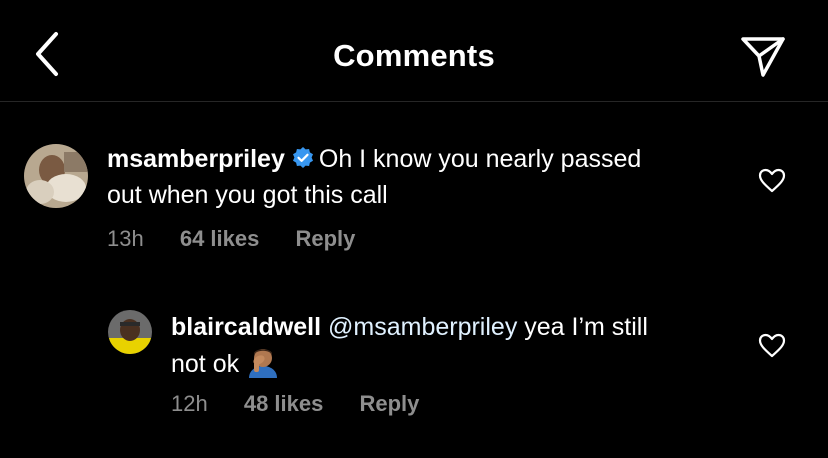 This screenshot has width=828, height=458. I want to click on comment-username: blaircaldwell, so click(246, 327).